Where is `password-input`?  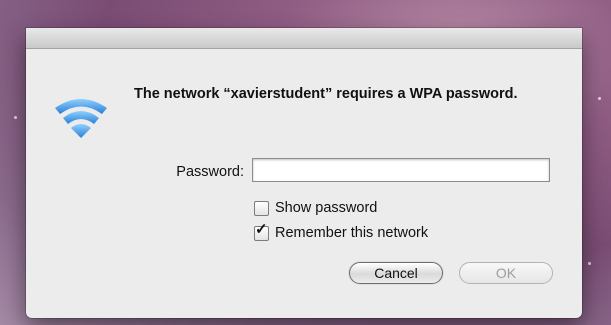 password-input is located at coordinates (401, 170).